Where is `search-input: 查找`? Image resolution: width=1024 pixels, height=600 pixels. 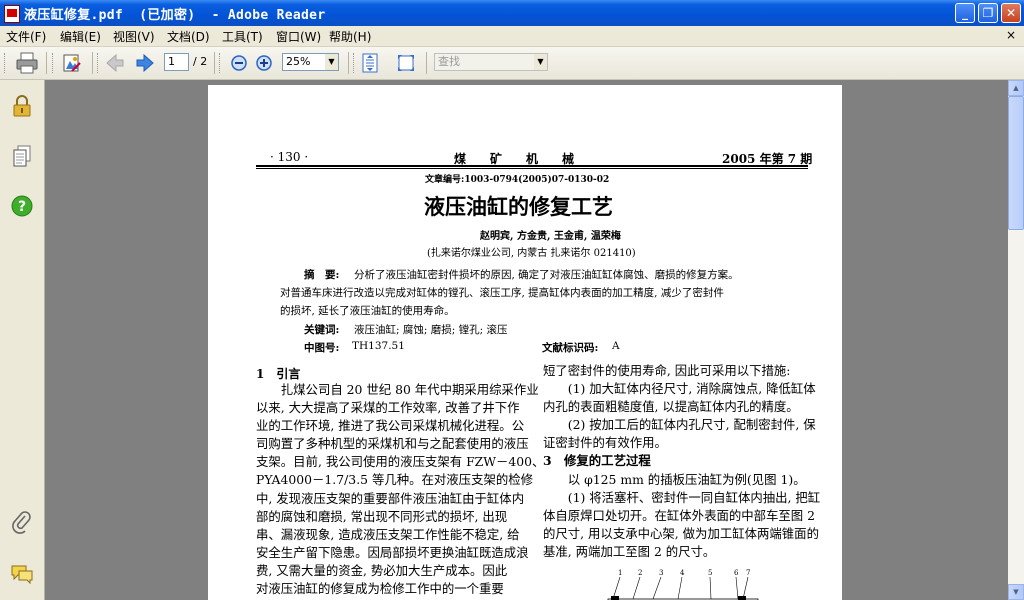 search-input: 查找 is located at coordinates (484, 62).